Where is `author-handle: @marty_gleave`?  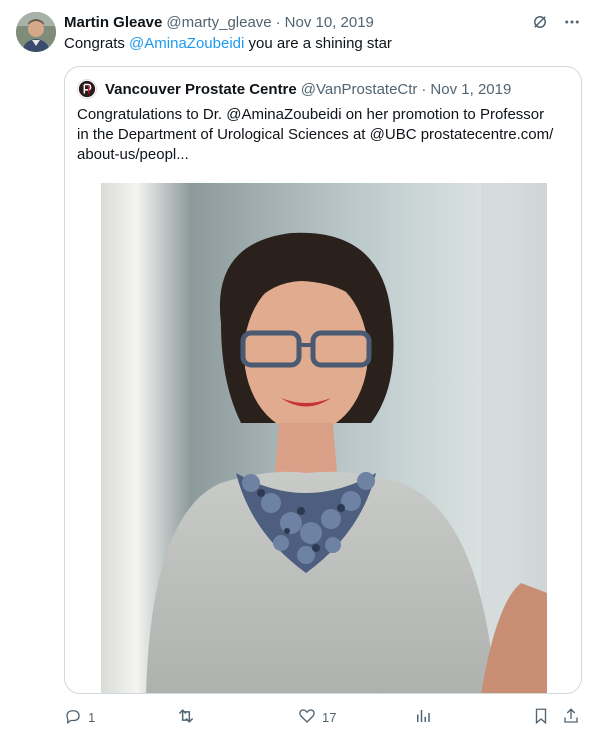
author-handle: @marty_gleave is located at coordinates (218, 22).